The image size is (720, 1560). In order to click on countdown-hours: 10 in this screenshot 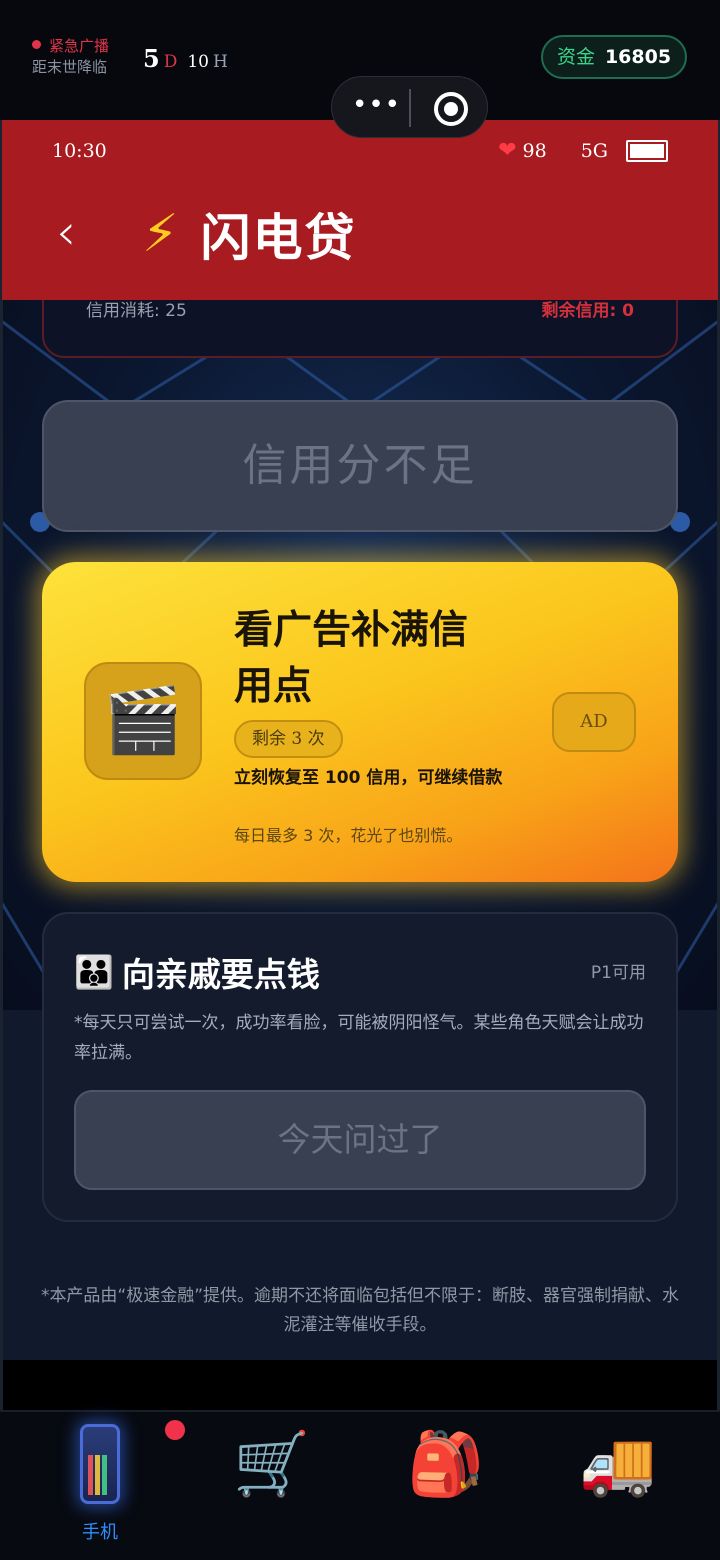, I will do `click(198, 62)`.